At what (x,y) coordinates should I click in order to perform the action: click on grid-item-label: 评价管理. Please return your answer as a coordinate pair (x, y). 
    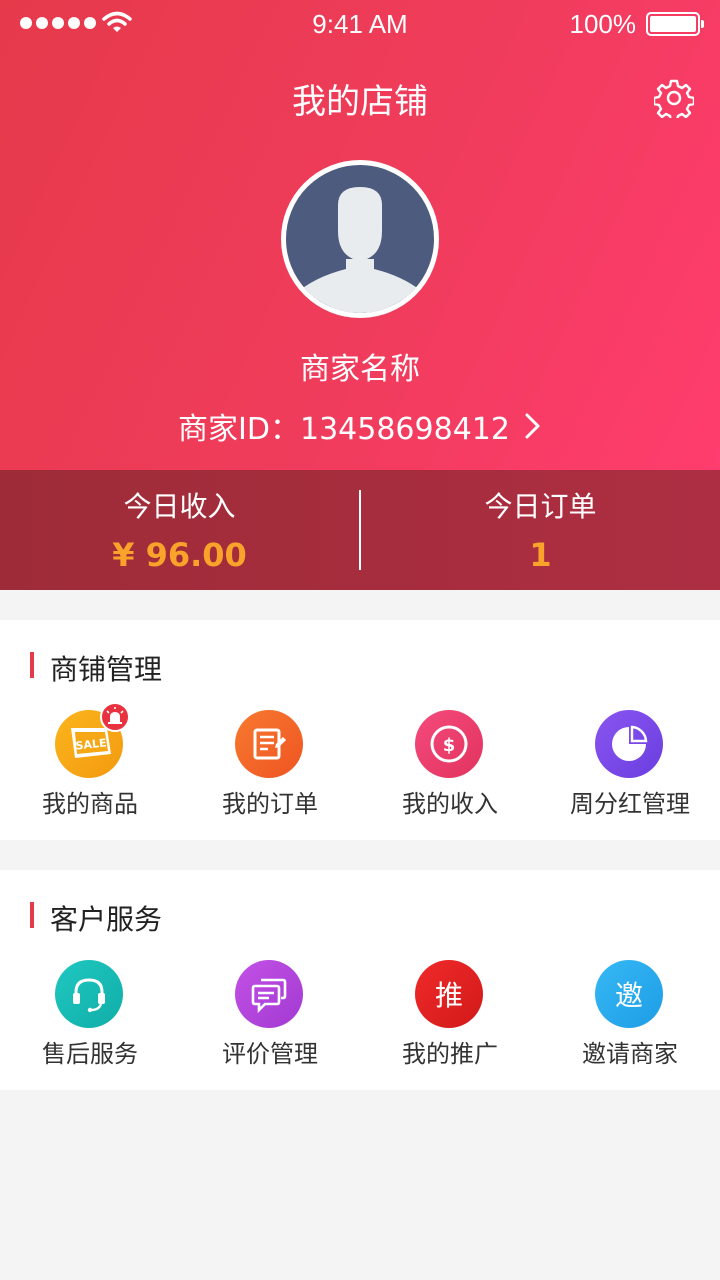
    Looking at the image, I should click on (270, 1054).